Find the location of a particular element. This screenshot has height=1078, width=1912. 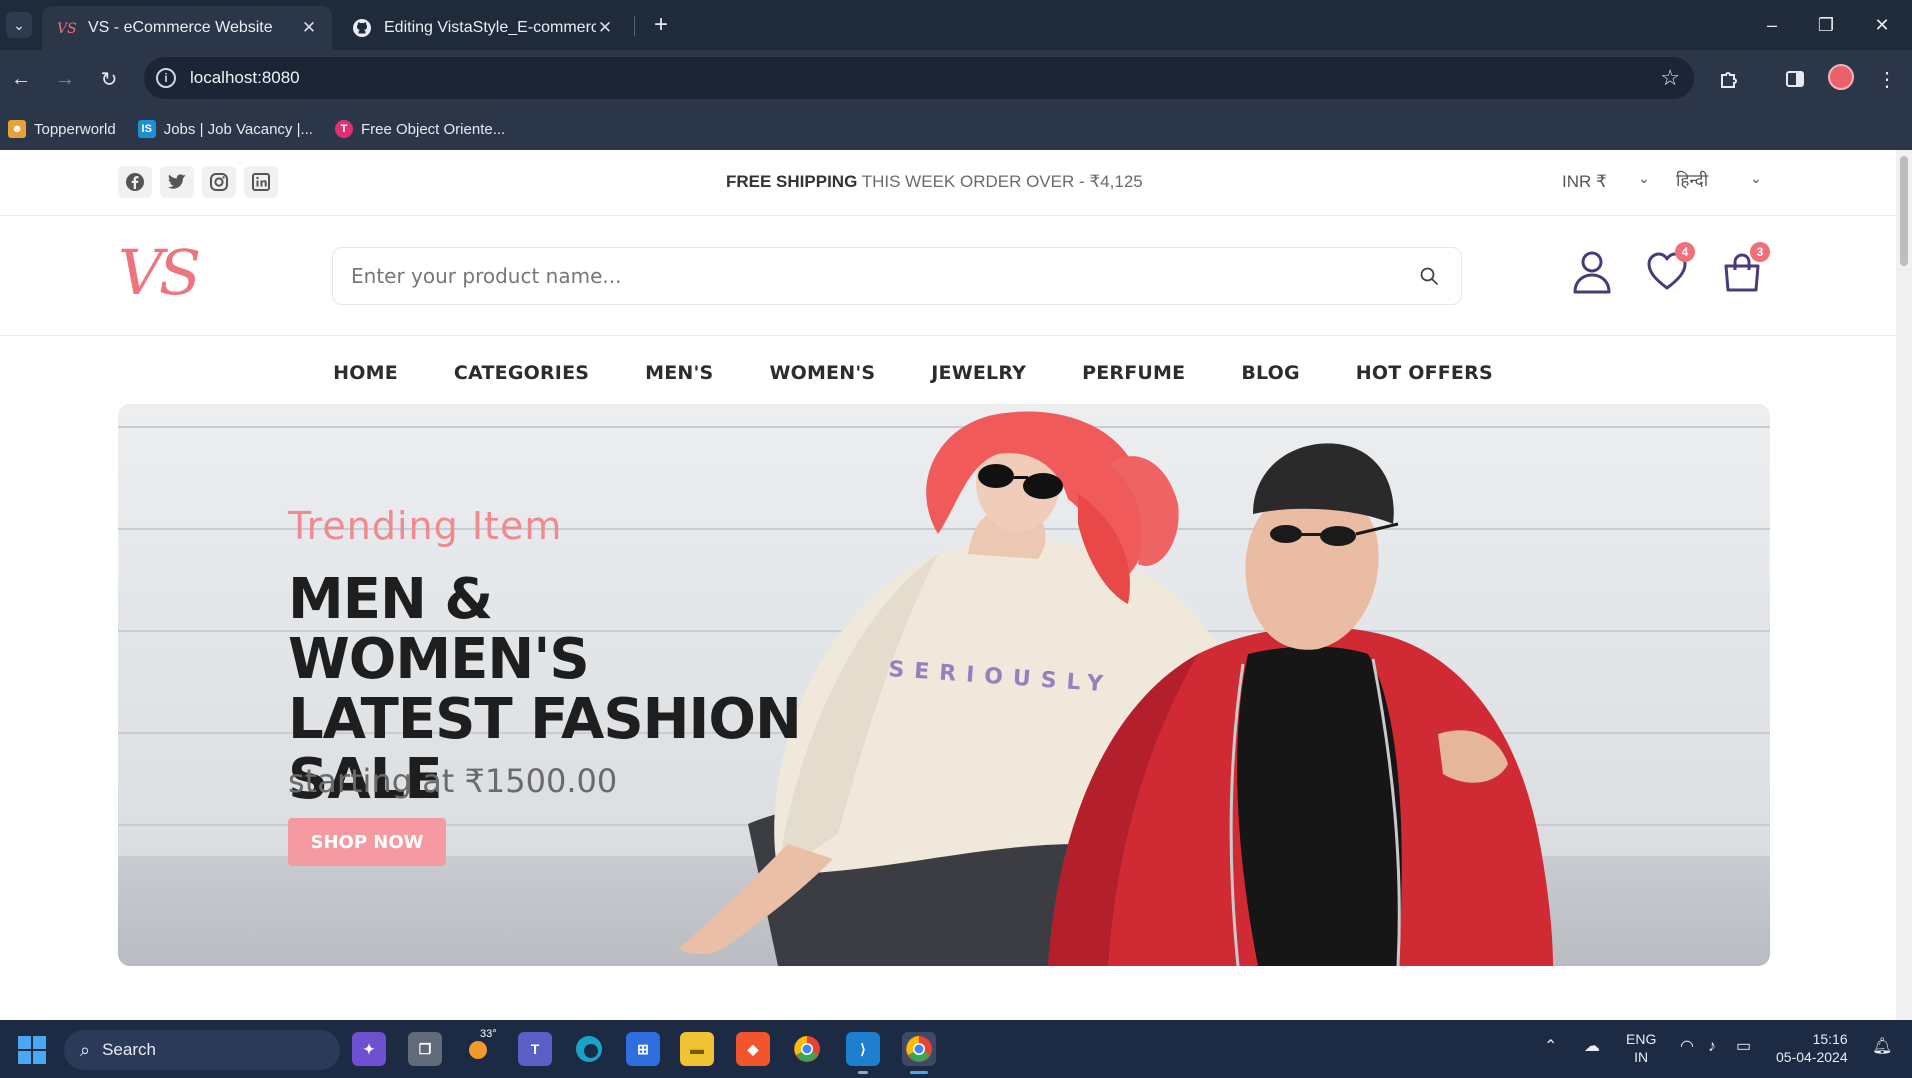

window-close-icon: ✕ is located at coordinates (1882, 25).